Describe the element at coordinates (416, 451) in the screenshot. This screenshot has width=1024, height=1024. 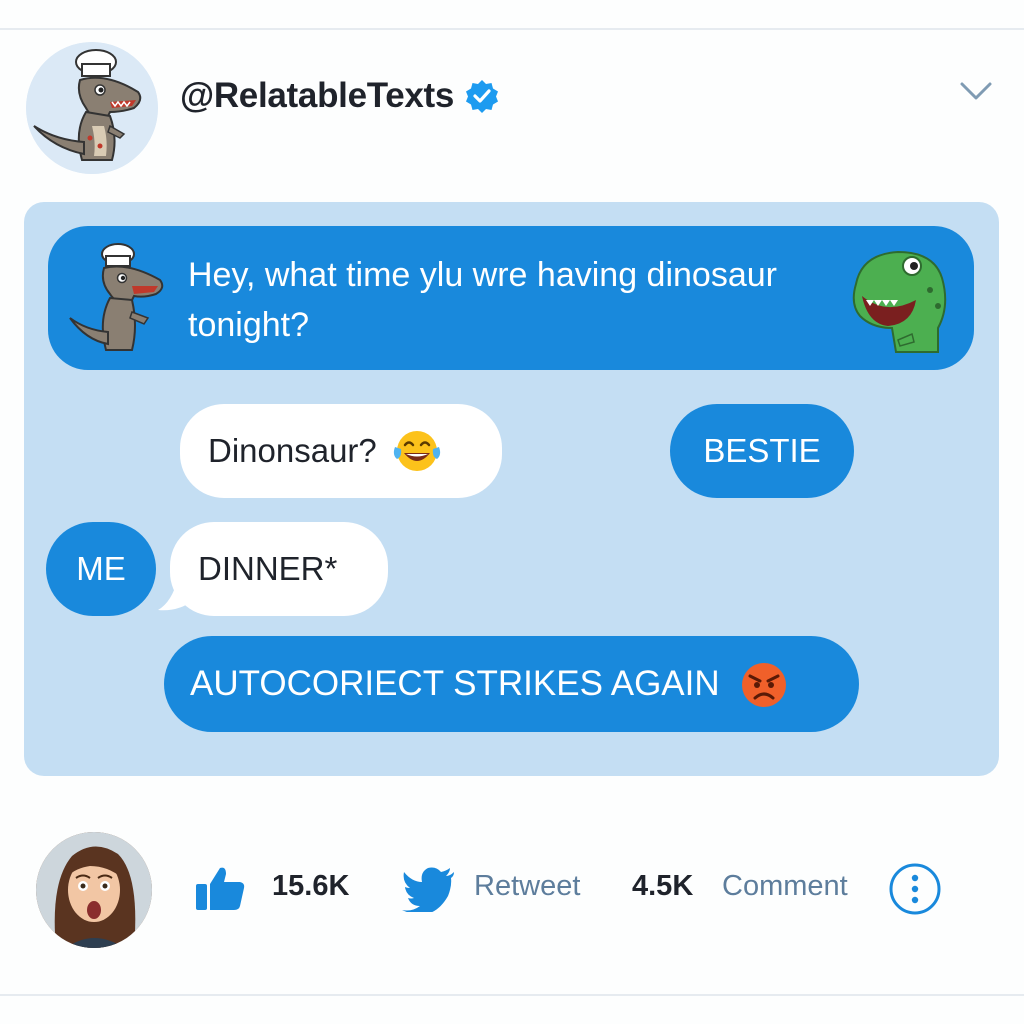
I see `laughing-tears-emoji` at that location.